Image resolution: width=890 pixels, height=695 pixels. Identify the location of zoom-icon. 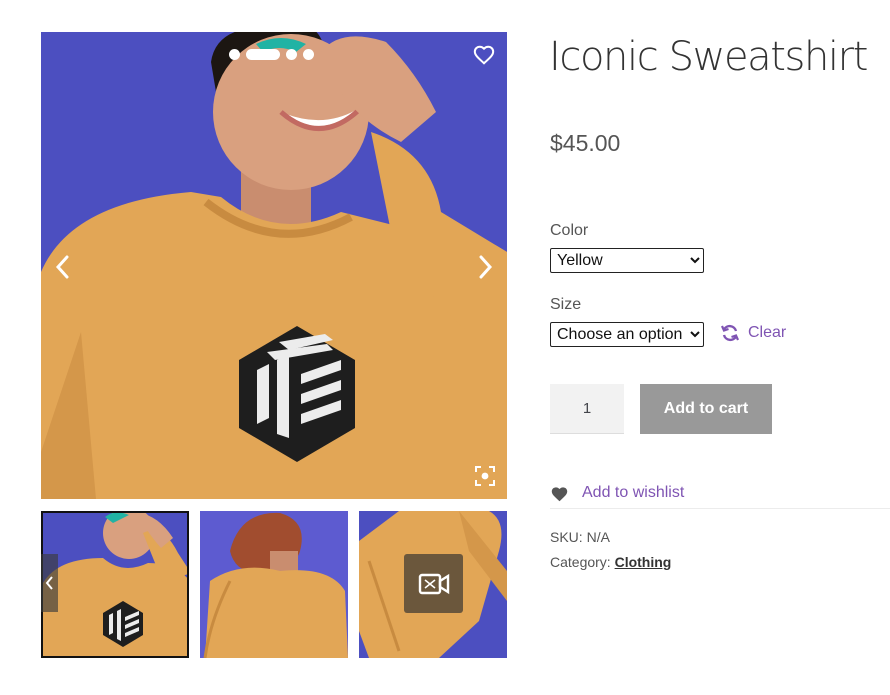
(485, 476).